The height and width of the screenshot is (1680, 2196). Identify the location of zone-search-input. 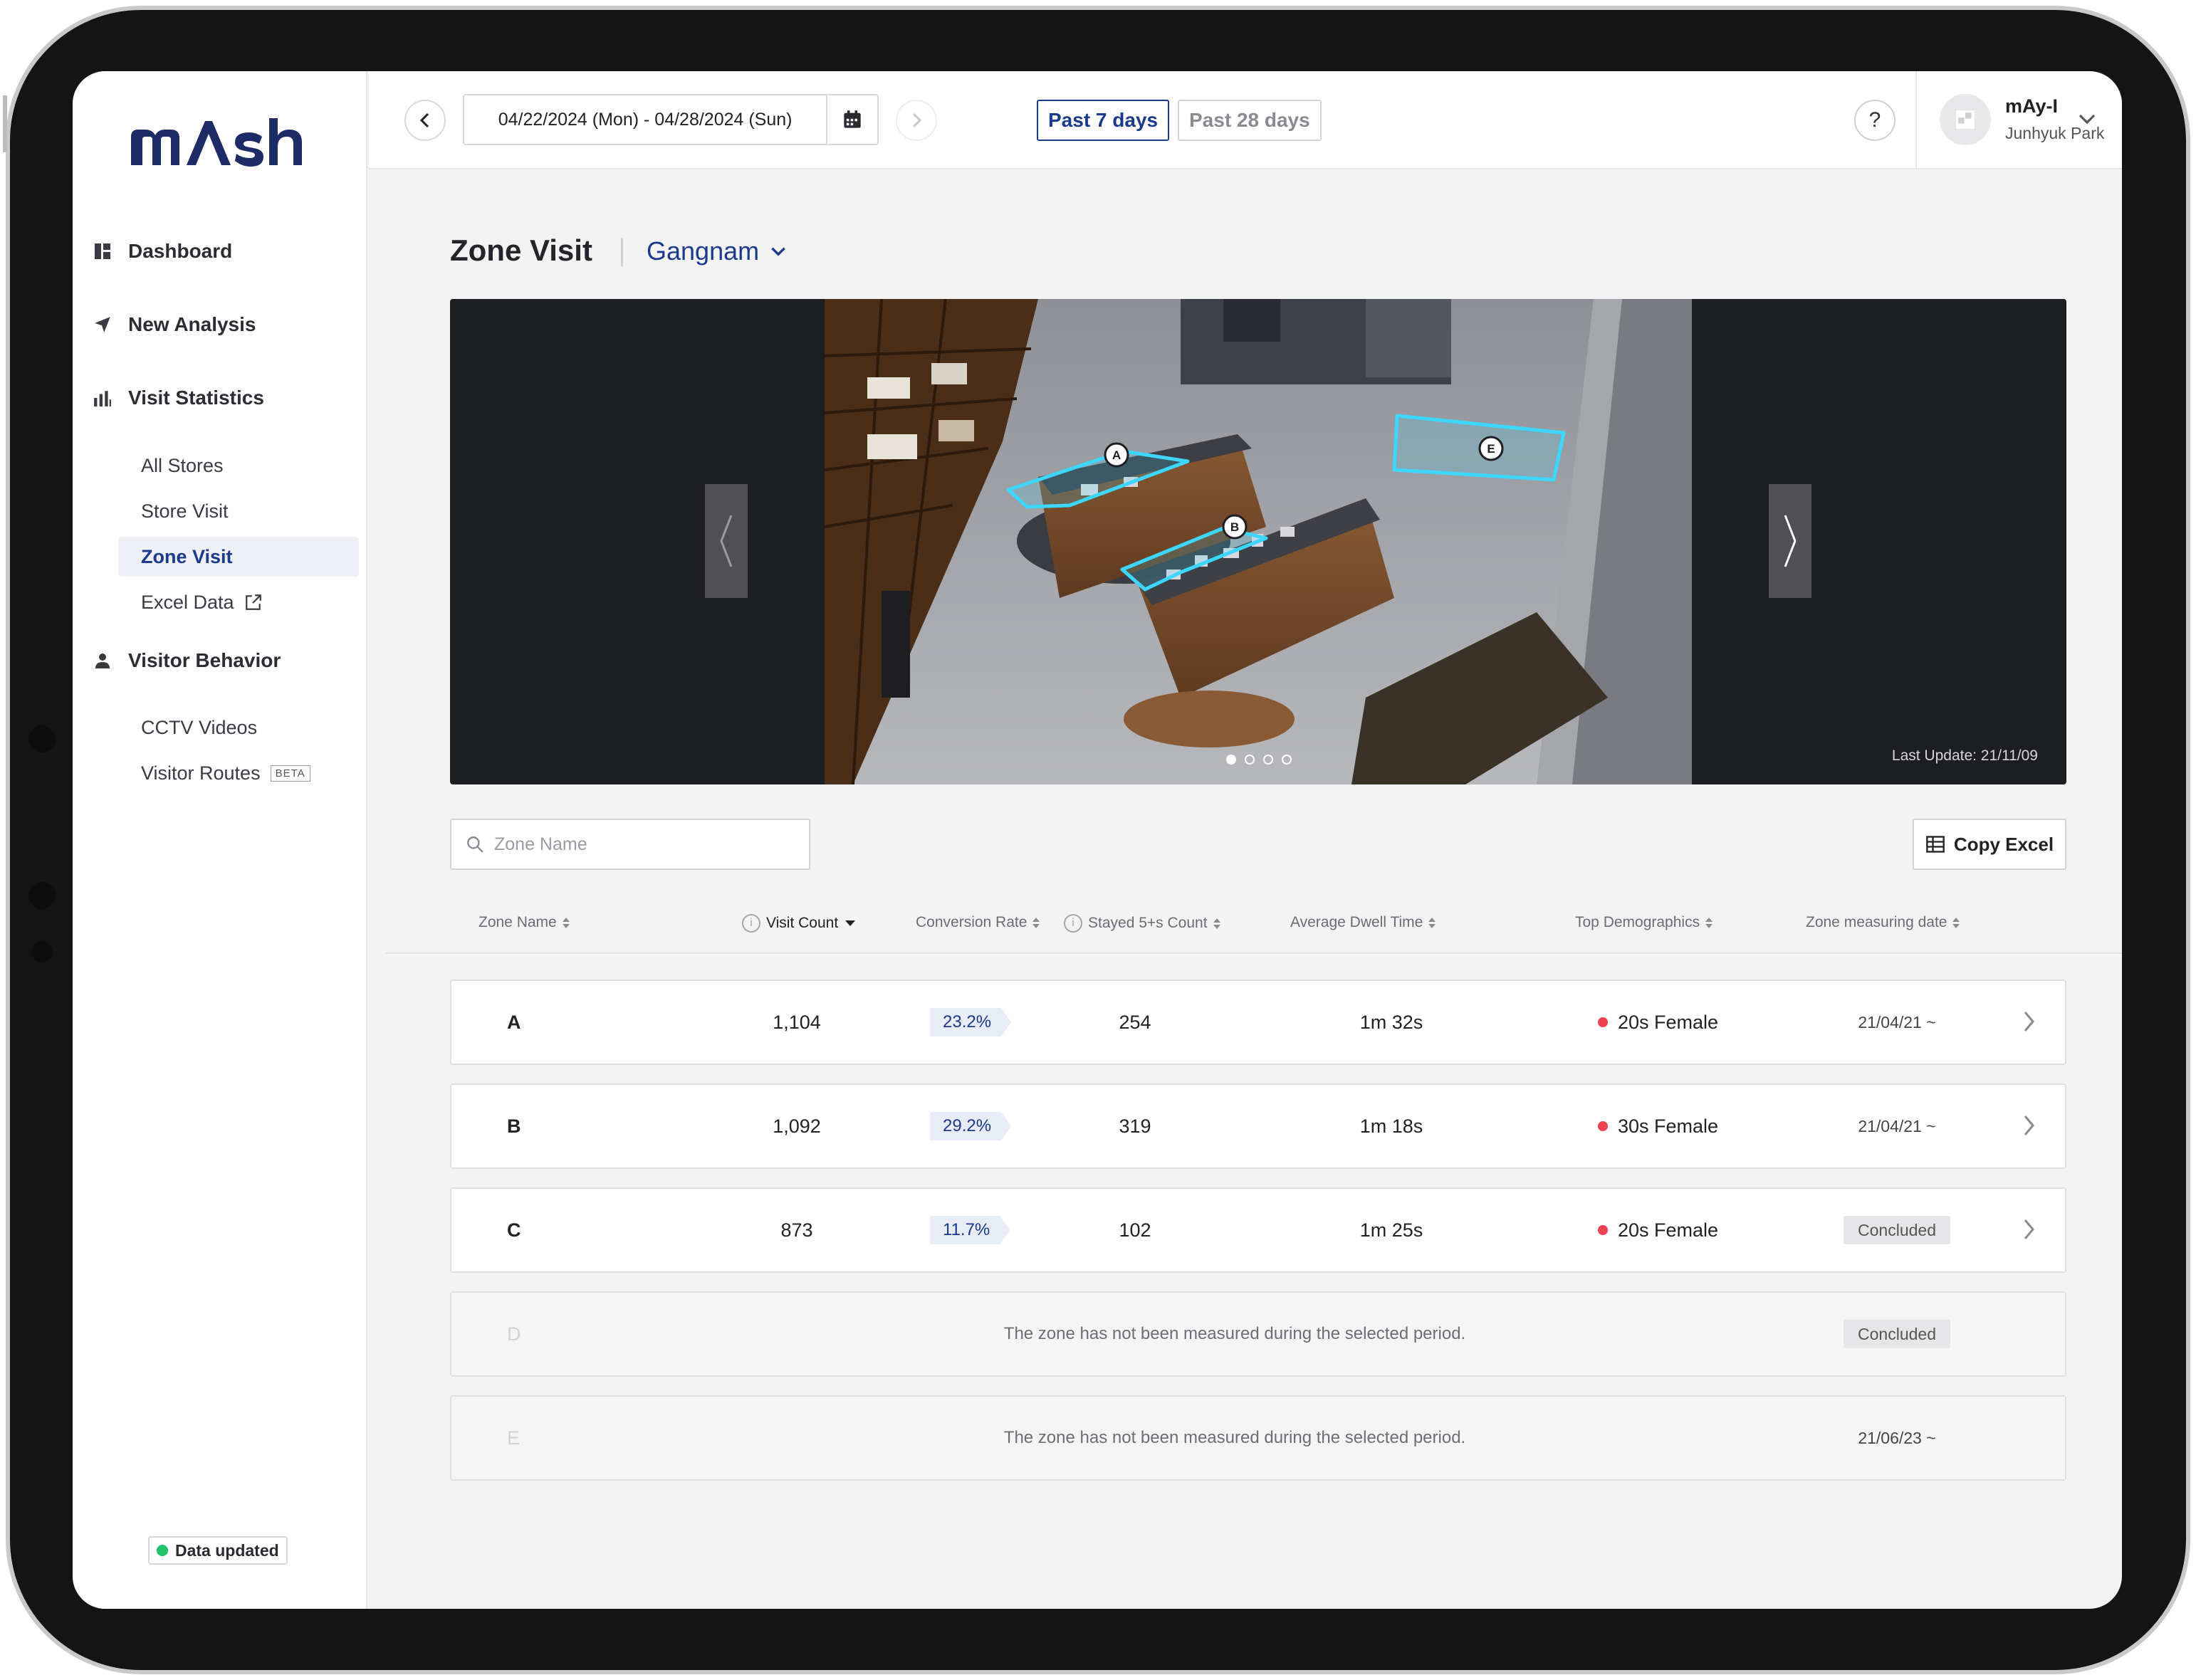
(643, 844).